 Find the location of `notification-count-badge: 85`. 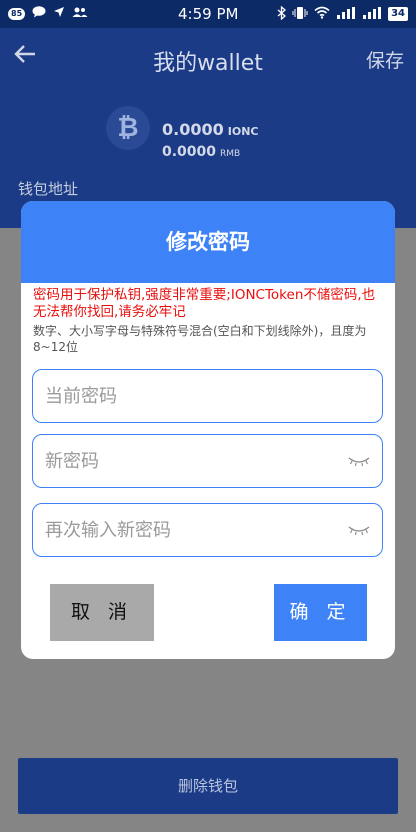

notification-count-badge: 85 is located at coordinates (17, 14).